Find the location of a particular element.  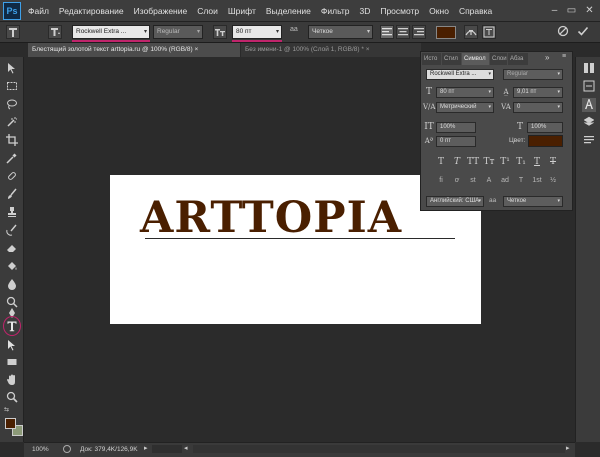

actions-panel-icon is located at coordinates (589, 87).